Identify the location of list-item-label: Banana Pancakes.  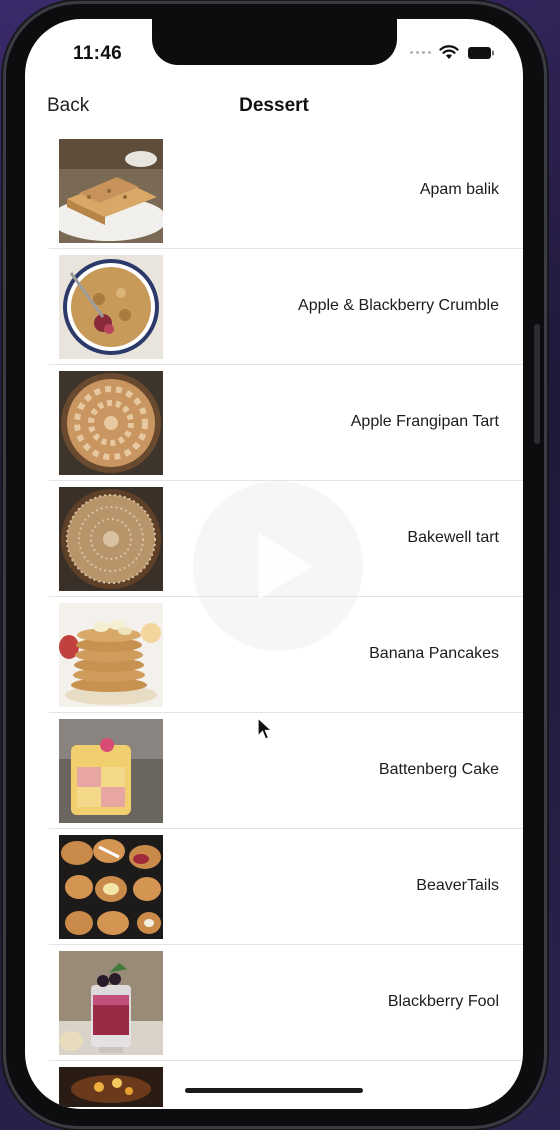
(434, 653).